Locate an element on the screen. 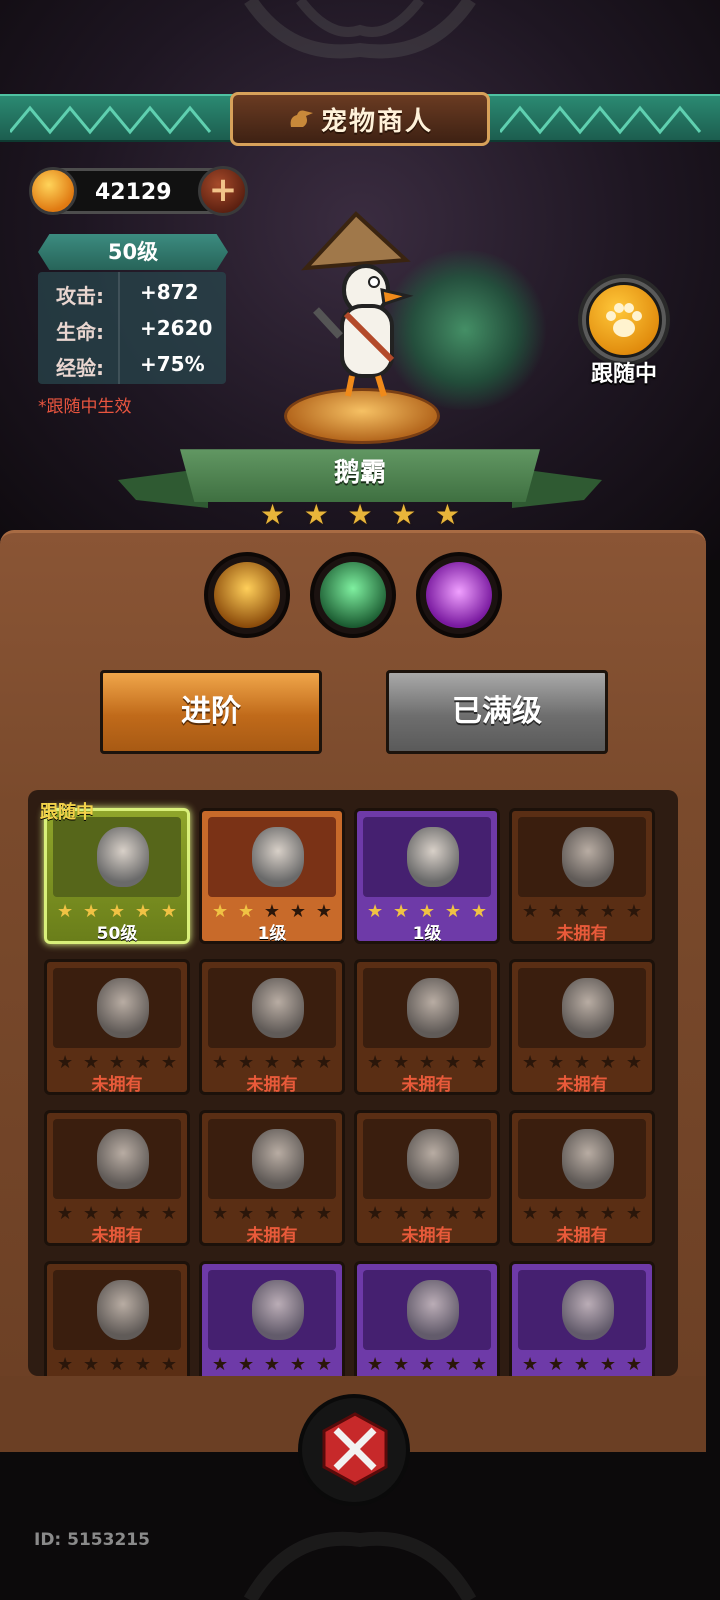 This screenshot has width=720, height=1600. crystal-beast-pet-icon is located at coordinates (433, 1159).